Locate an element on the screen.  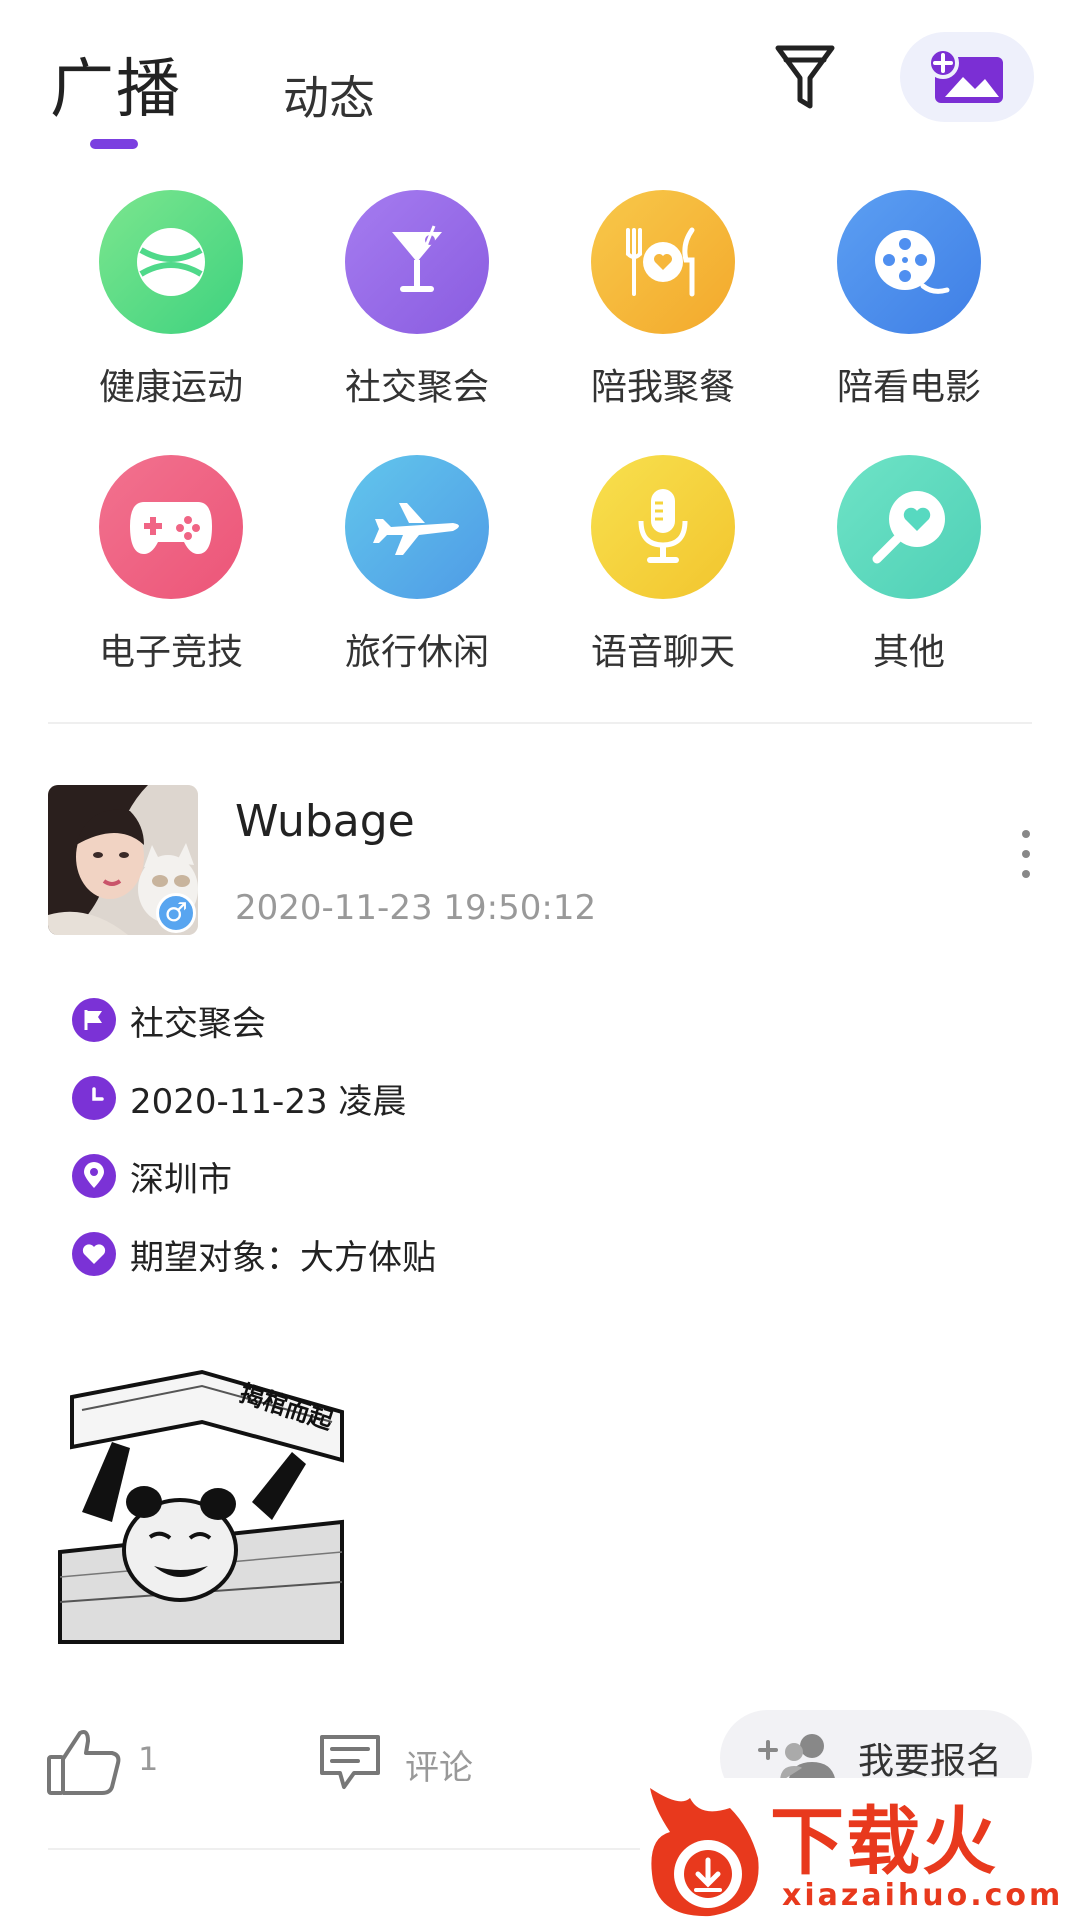
add-photo-icon is located at coordinates (965, 75).